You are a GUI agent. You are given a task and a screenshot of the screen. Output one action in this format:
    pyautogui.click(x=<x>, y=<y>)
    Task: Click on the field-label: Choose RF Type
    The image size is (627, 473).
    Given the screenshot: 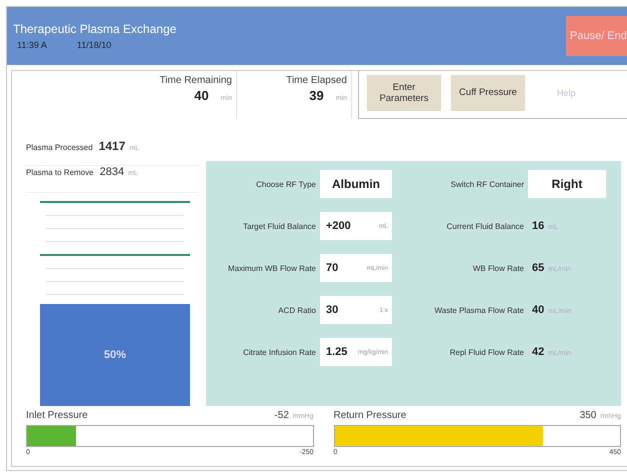 What is the action you would take?
    pyautogui.click(x=285, y=184)
    